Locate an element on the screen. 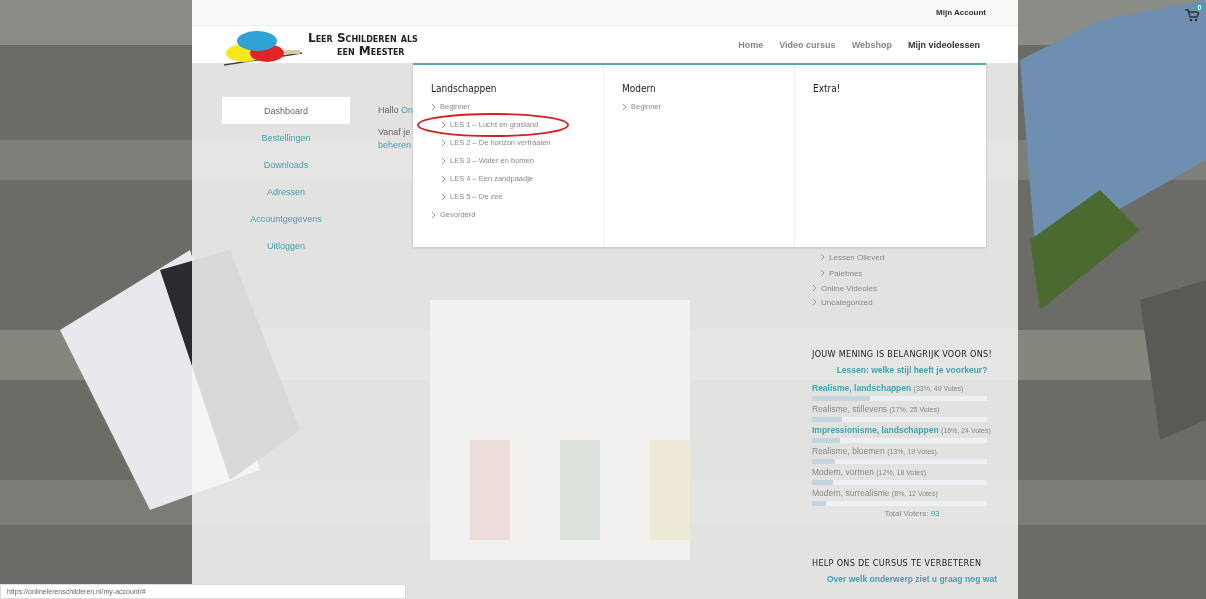  manage-link: beheren is located at coordinates (395, 145).